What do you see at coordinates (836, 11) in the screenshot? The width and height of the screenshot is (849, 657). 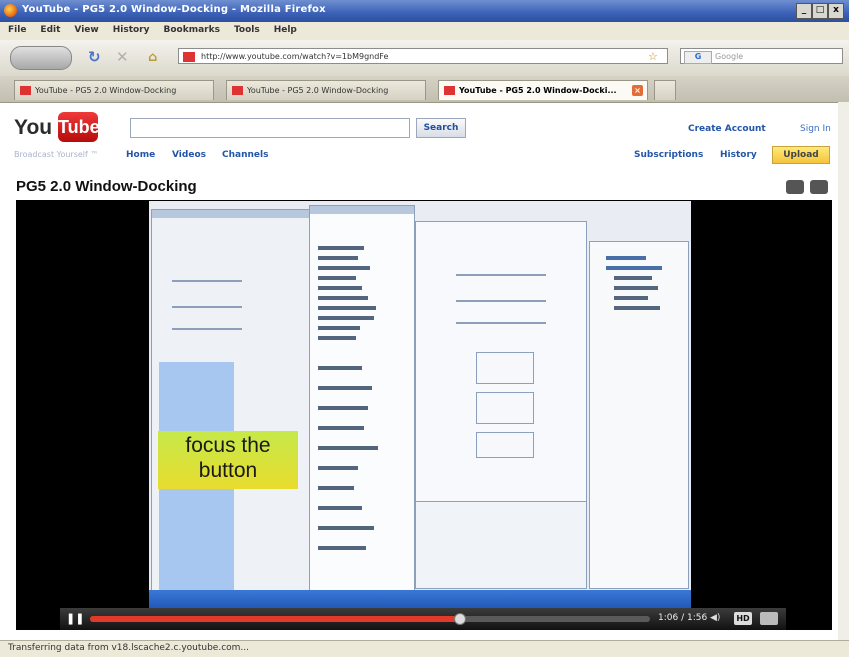 I see `close-button: x` at bounding box center [836, 11].